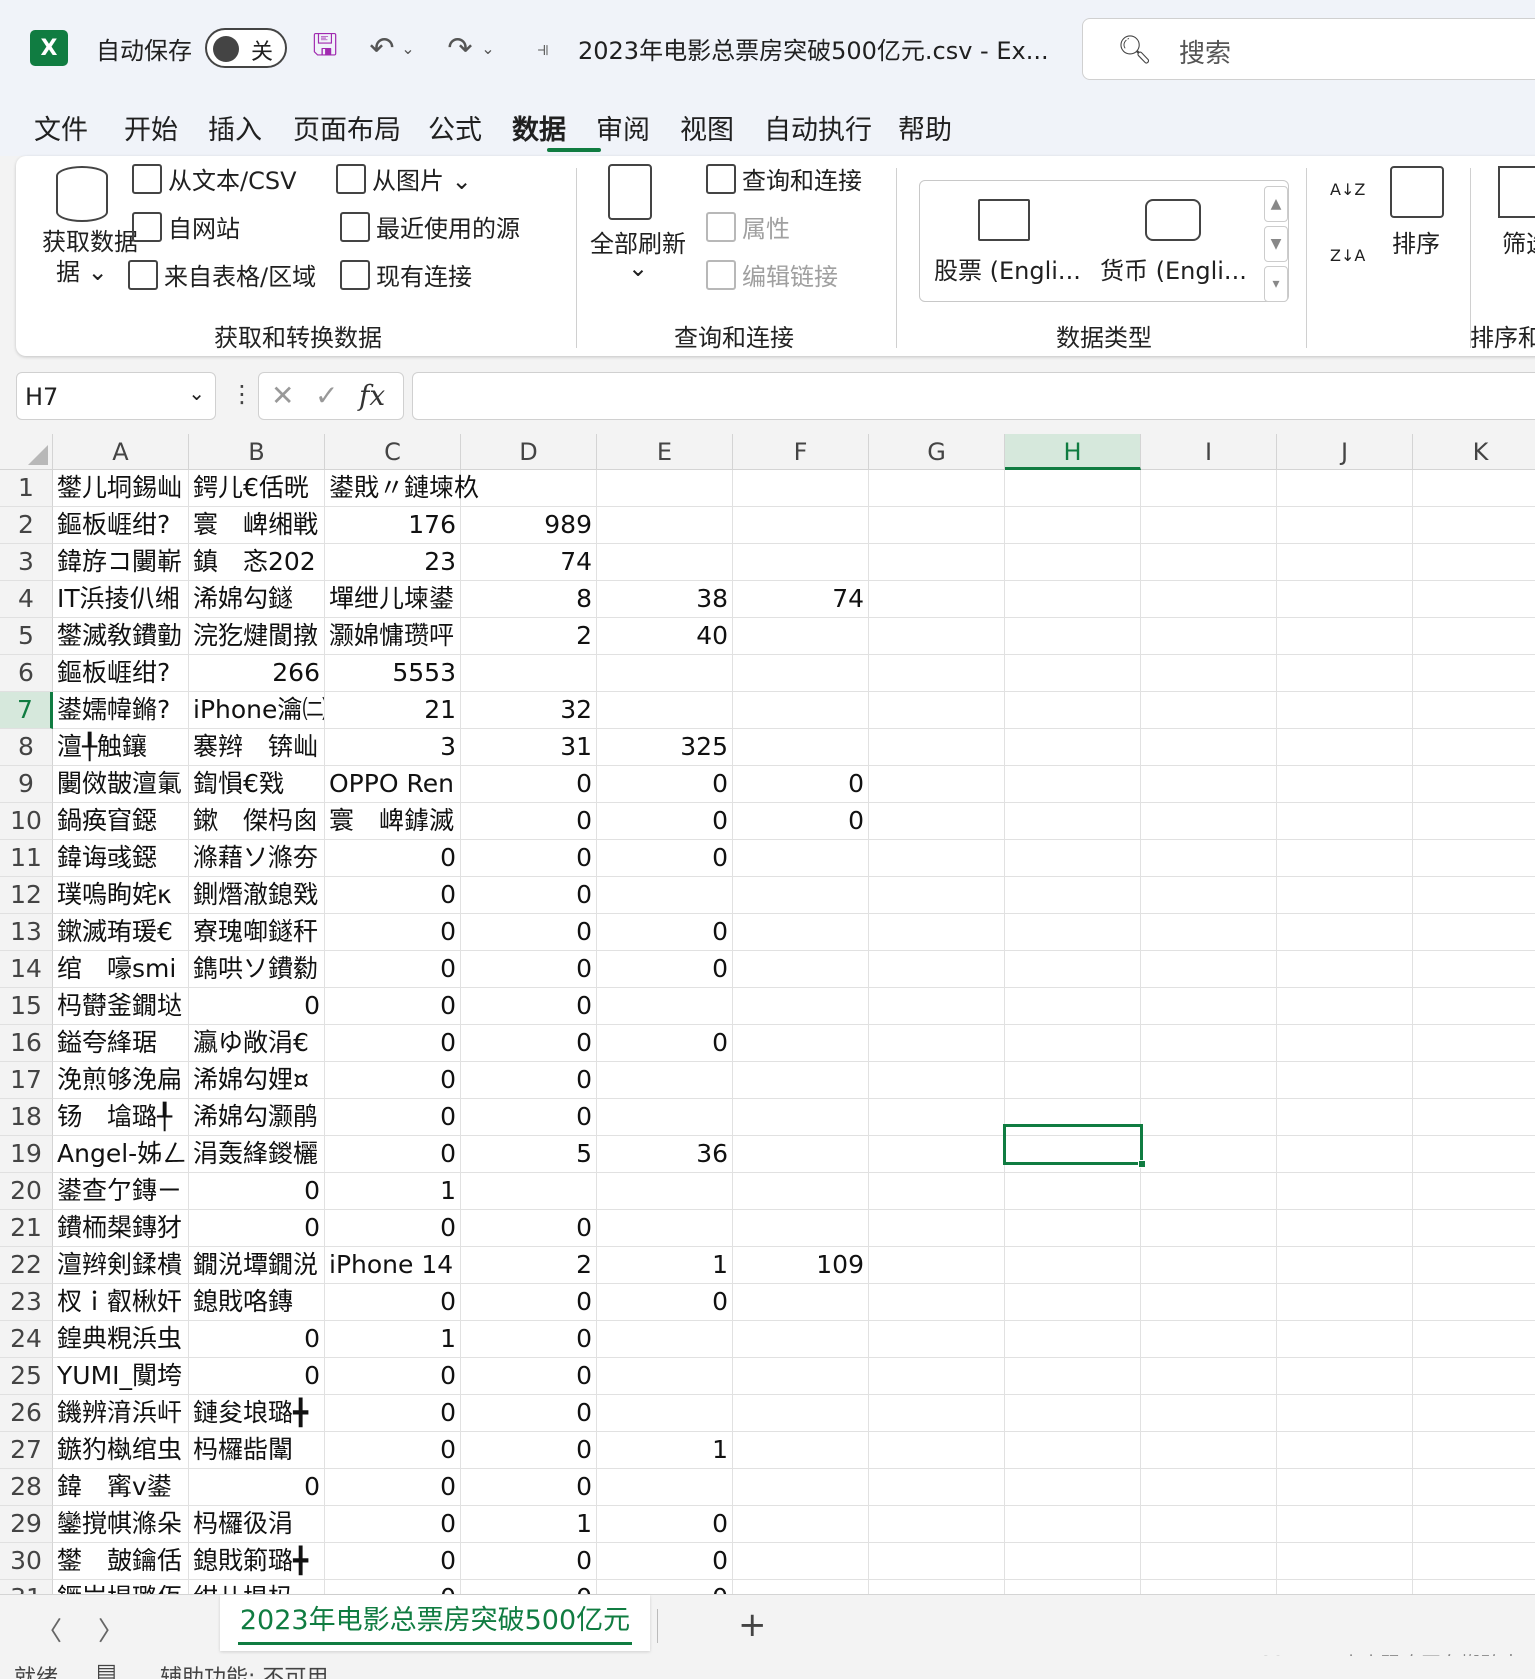 The height and width of the screenshot is (1679, 1535). I want to click on cell-k30, so click(1474, 1561).